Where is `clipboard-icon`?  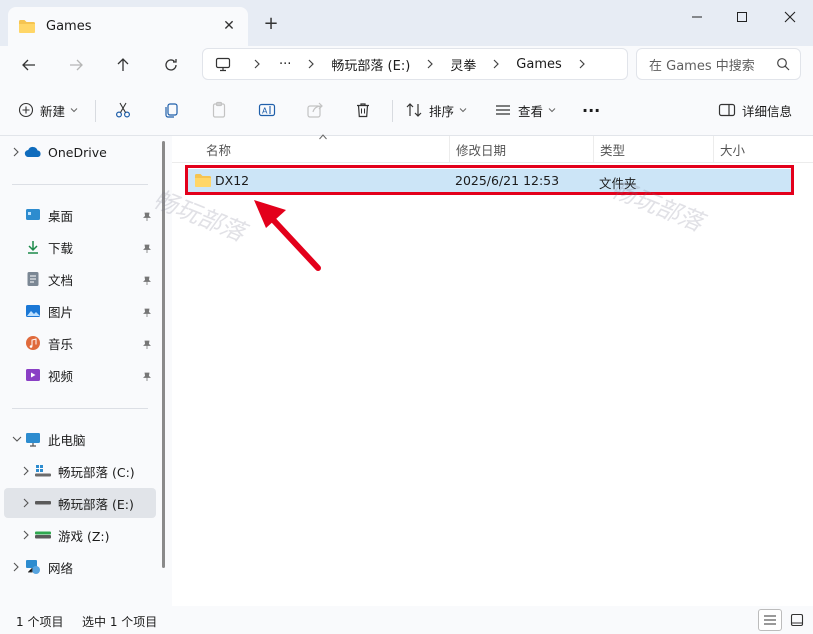 clipboard-icon is located at coordinates (219, 109).